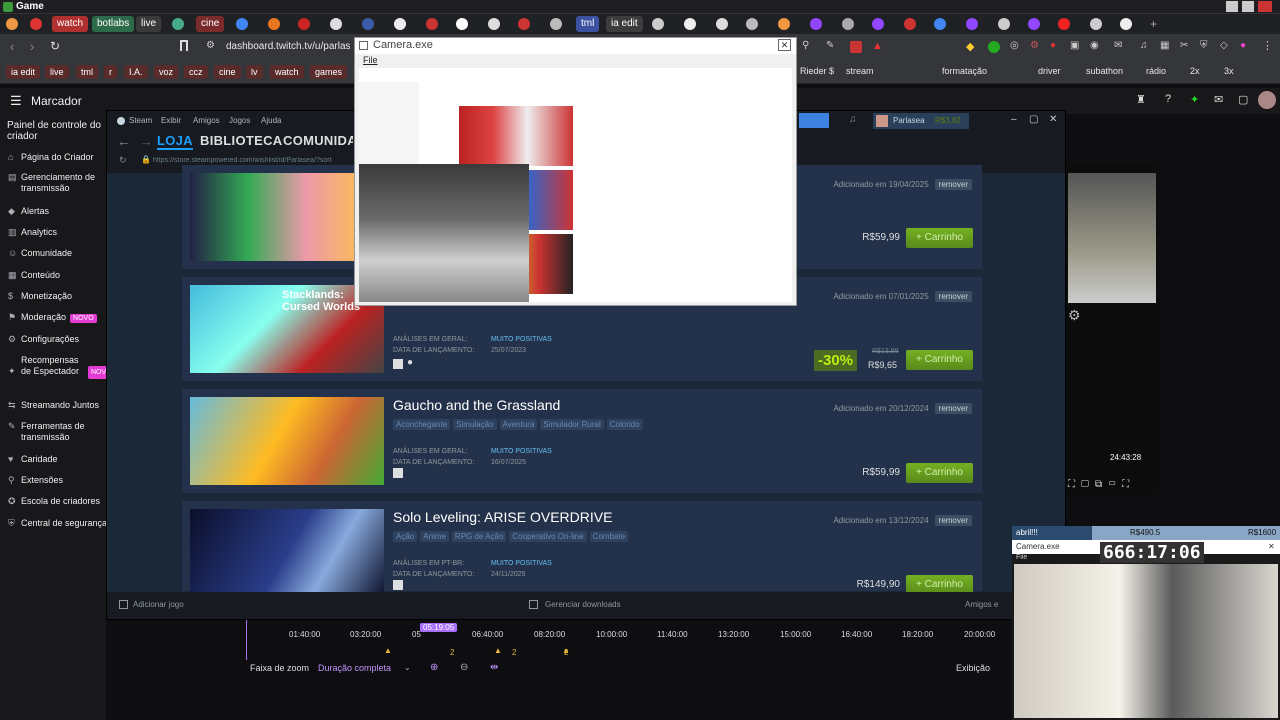 The height and width of the screenshot is (720, 1280). Describe the element at coordinates (830, 45) in the screenshot. I see `share-icon: ✎` at that location.